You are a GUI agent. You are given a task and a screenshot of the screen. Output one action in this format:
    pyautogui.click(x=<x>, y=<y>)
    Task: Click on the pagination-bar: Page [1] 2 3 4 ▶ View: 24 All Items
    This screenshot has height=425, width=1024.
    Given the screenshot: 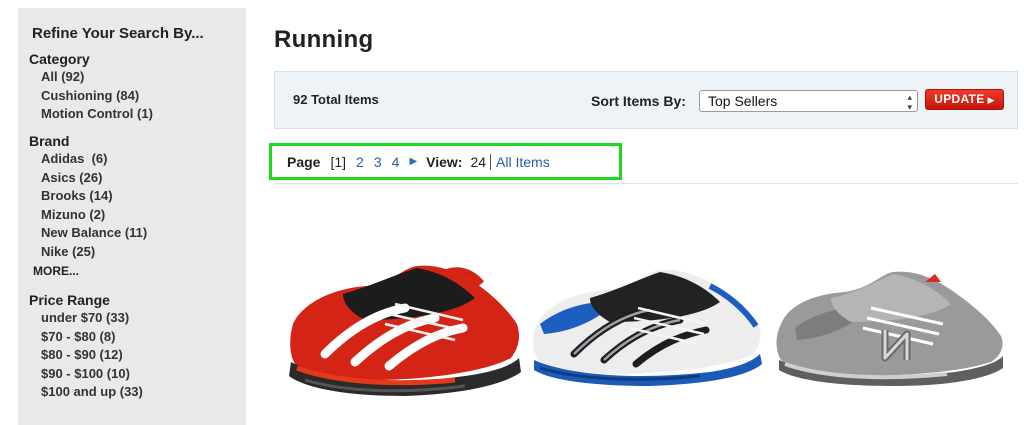 What is the action you would take?
    pyautogui.click(x=445, y=161)
    